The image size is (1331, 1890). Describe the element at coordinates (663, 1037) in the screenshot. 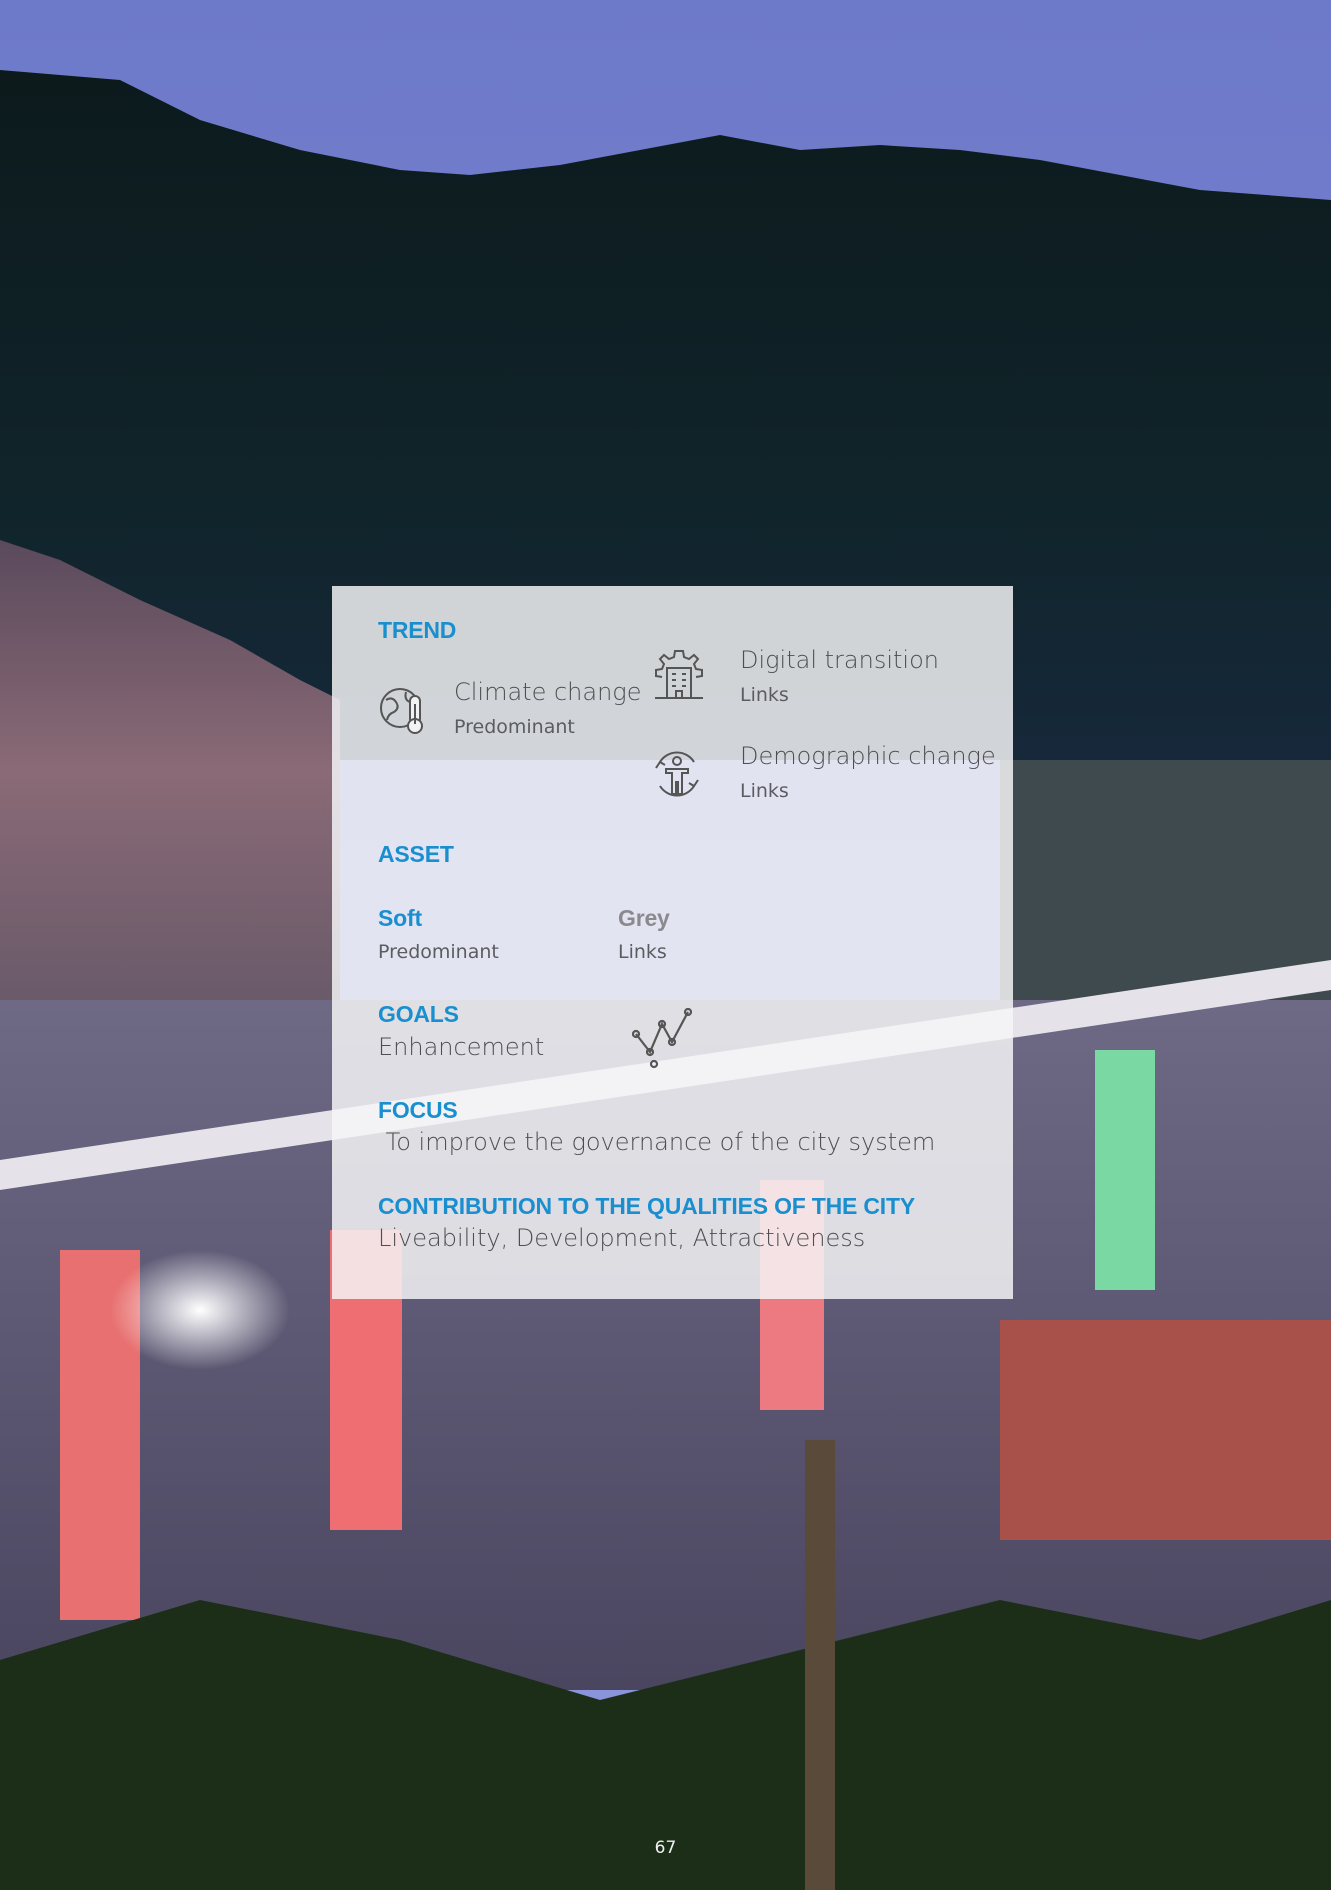

I see `trend-line-chart-icon` at that location.